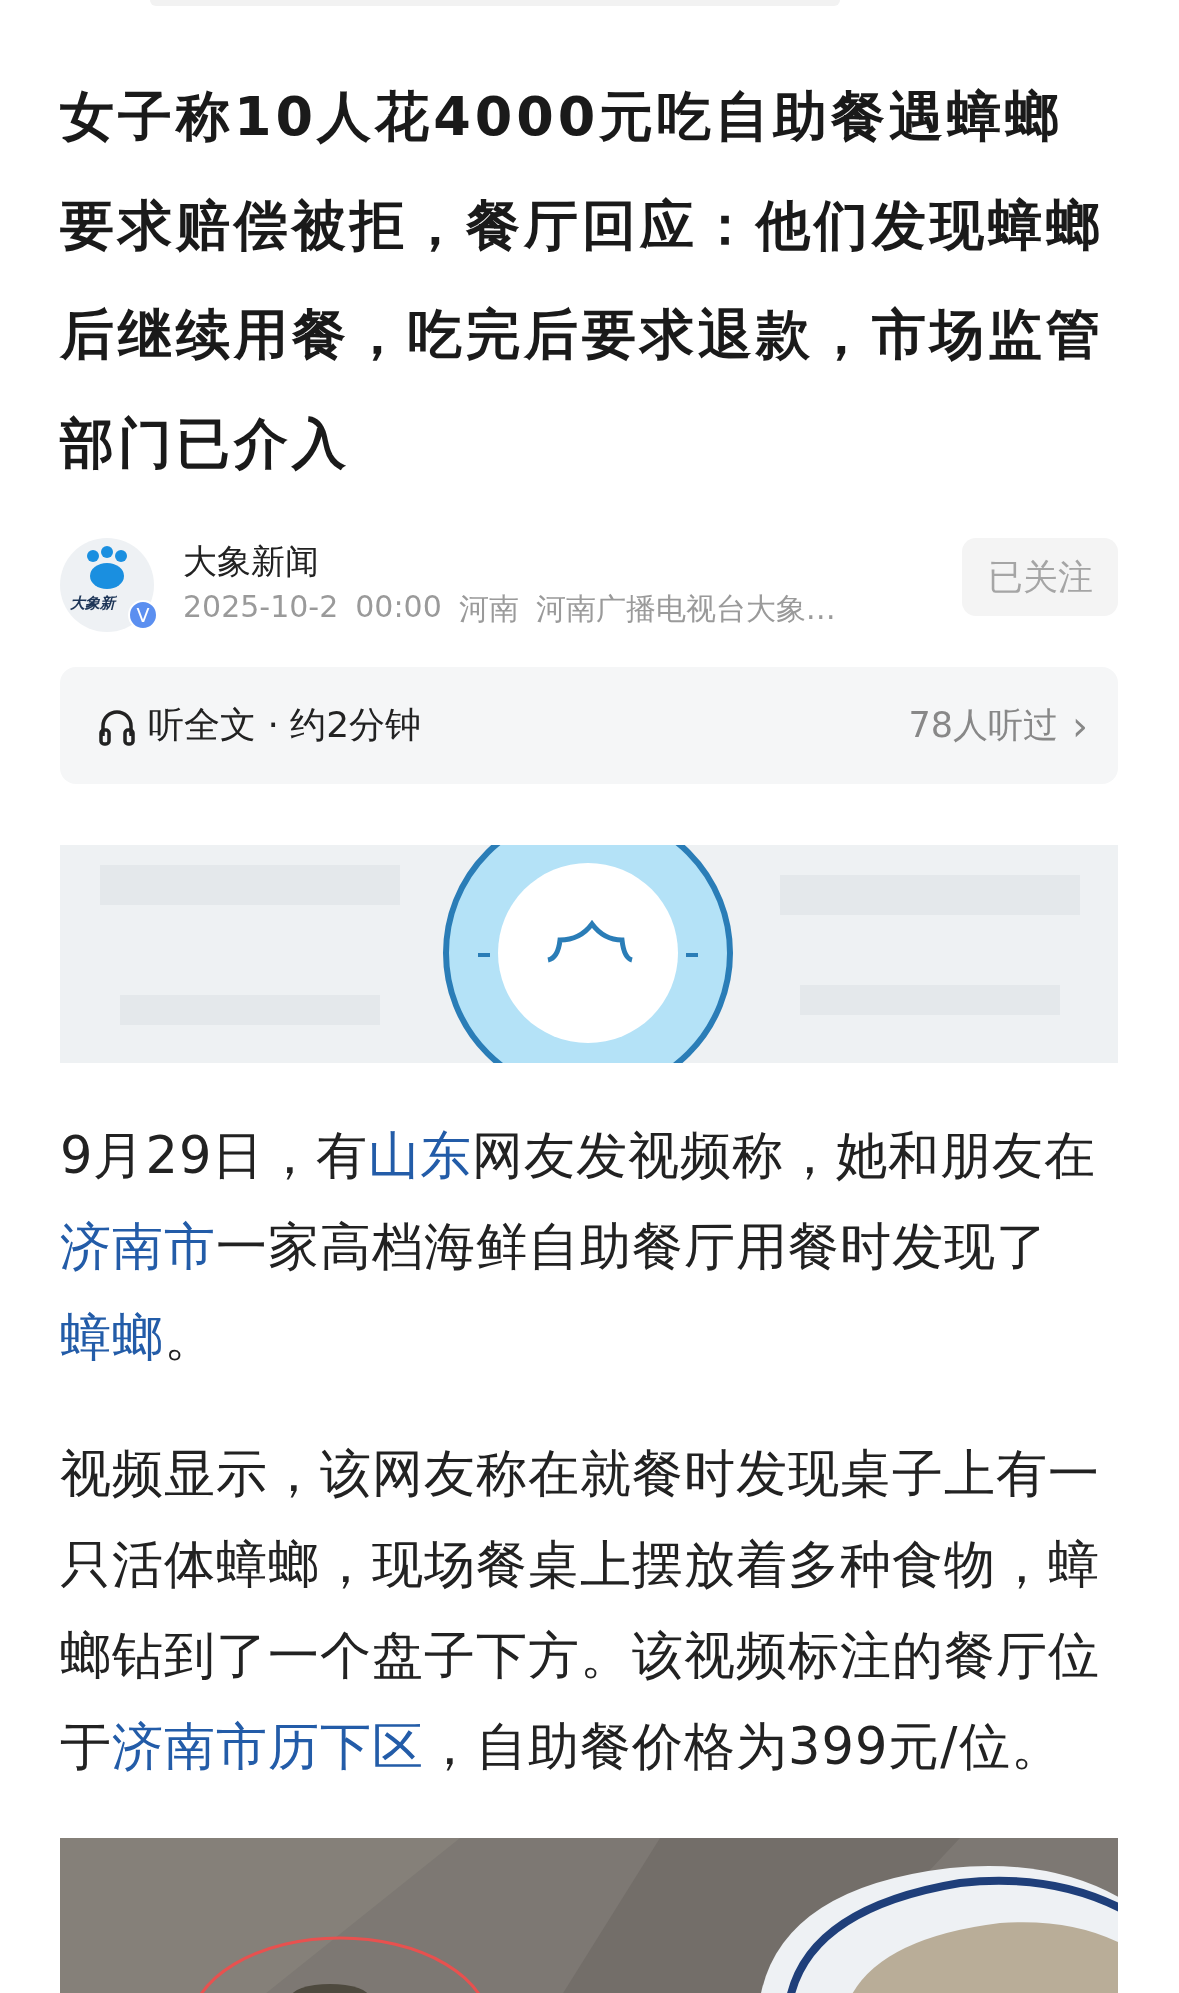 This screenshot has width=1179, height=1993. I want to click on avatar-logo-text: 大象新, so click(92, 603).